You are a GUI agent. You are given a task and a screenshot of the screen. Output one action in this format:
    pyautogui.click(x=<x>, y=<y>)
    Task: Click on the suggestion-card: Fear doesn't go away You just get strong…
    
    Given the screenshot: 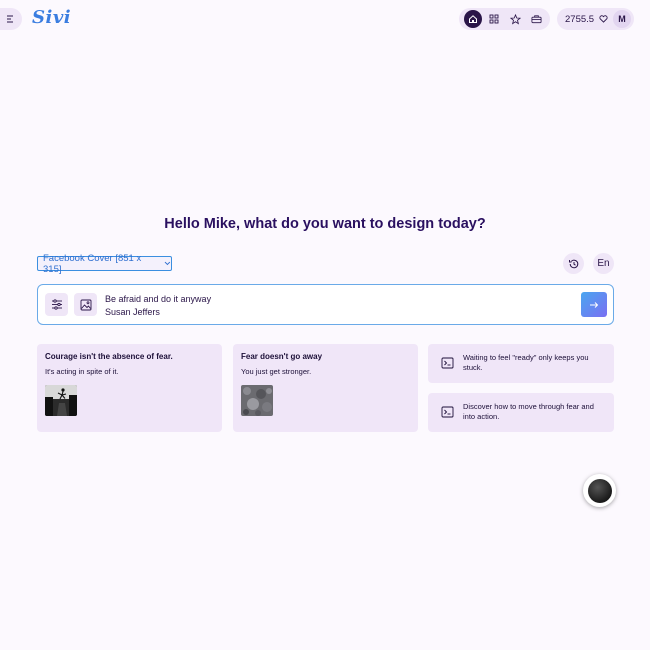 What is the action you would take?
    pyautogui.click(x=325, y=388)
    